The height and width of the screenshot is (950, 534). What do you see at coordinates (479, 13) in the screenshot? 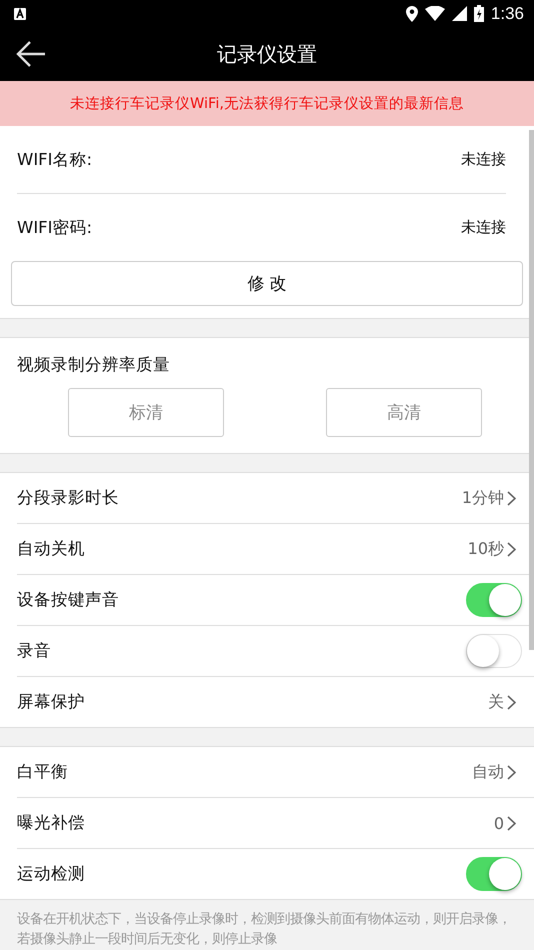
I see `battery-icon` at bounding box center [479, 13].